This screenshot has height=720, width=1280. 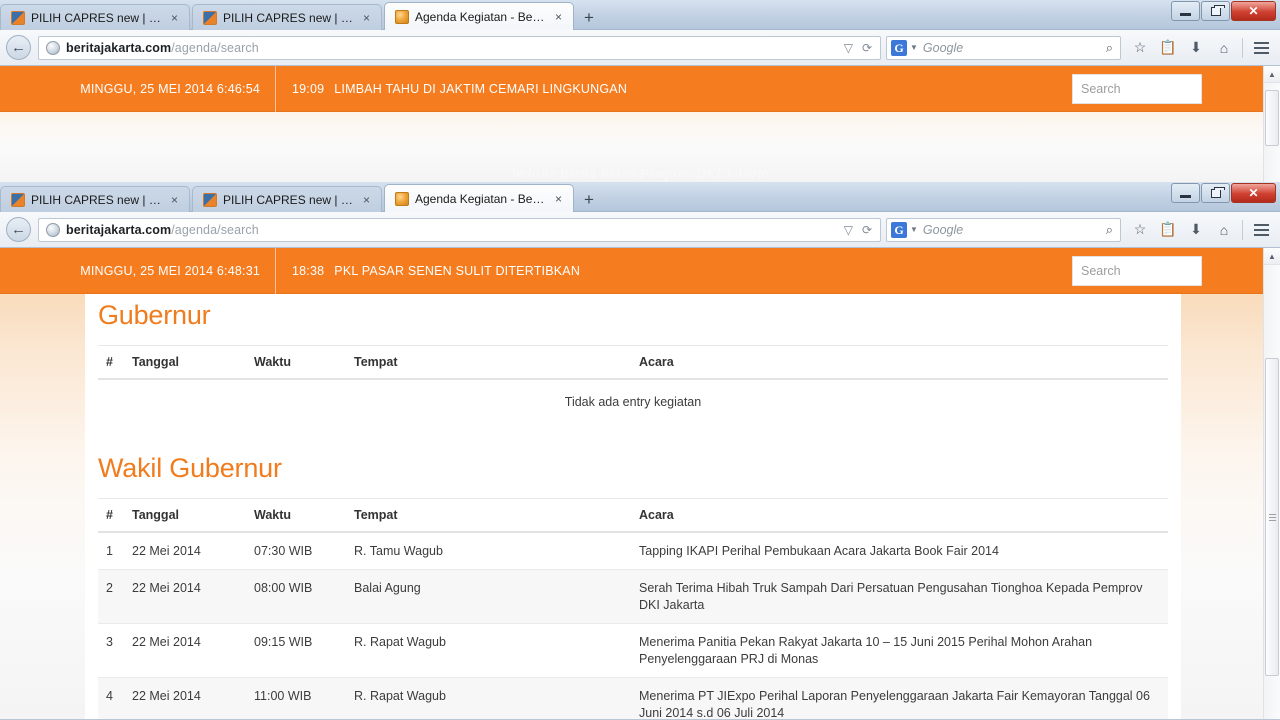 I want to click on section-title-wakil-gubernur: Wakil Gubernur, so click(x=190, y=467).